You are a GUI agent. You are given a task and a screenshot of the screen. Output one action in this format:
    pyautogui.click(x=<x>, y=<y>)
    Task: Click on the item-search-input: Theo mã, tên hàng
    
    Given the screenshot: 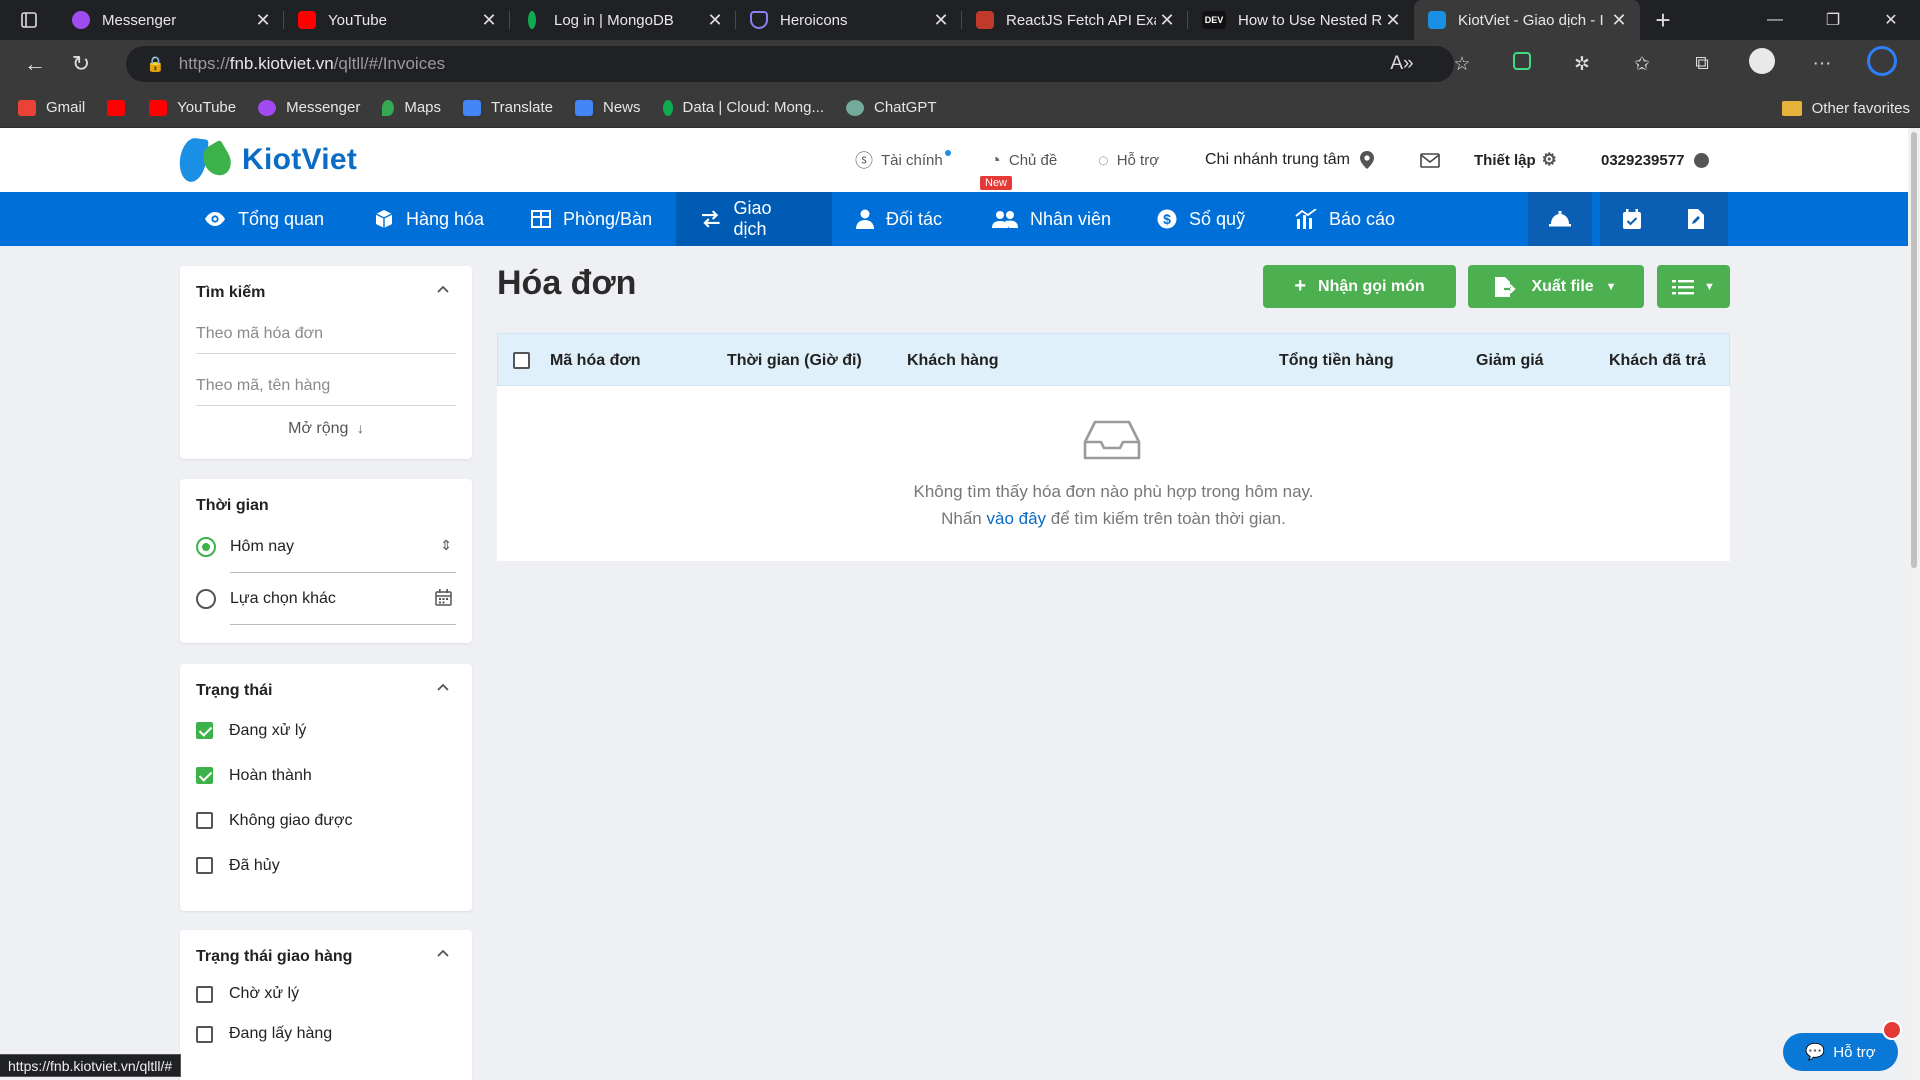 What is the action you would take?
    pyautogui.click(x=326, y=380)
    